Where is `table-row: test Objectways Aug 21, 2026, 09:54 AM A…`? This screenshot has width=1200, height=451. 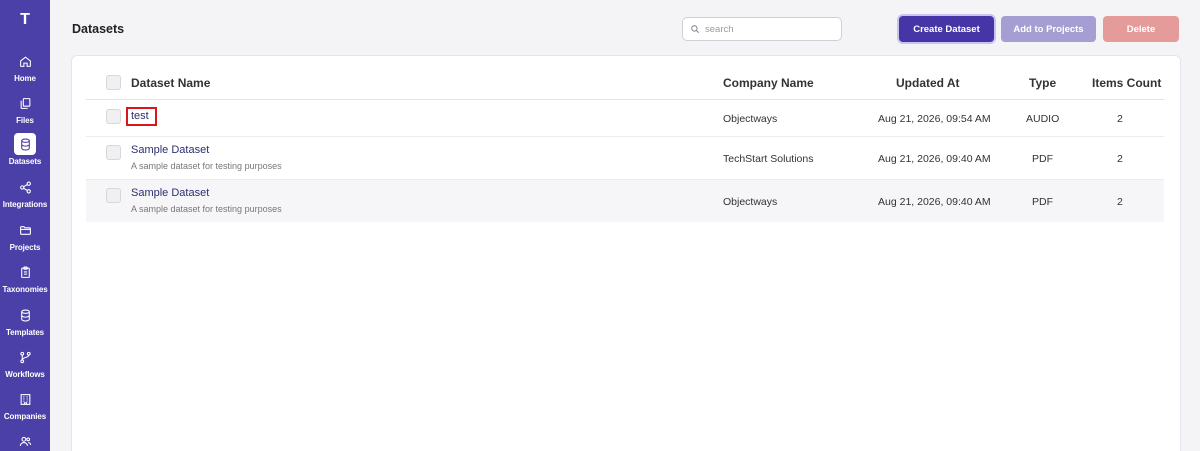 table-row: test Objectways Aug 21, 2026, 09:54 AM A… is located at coordinates (625, 118).